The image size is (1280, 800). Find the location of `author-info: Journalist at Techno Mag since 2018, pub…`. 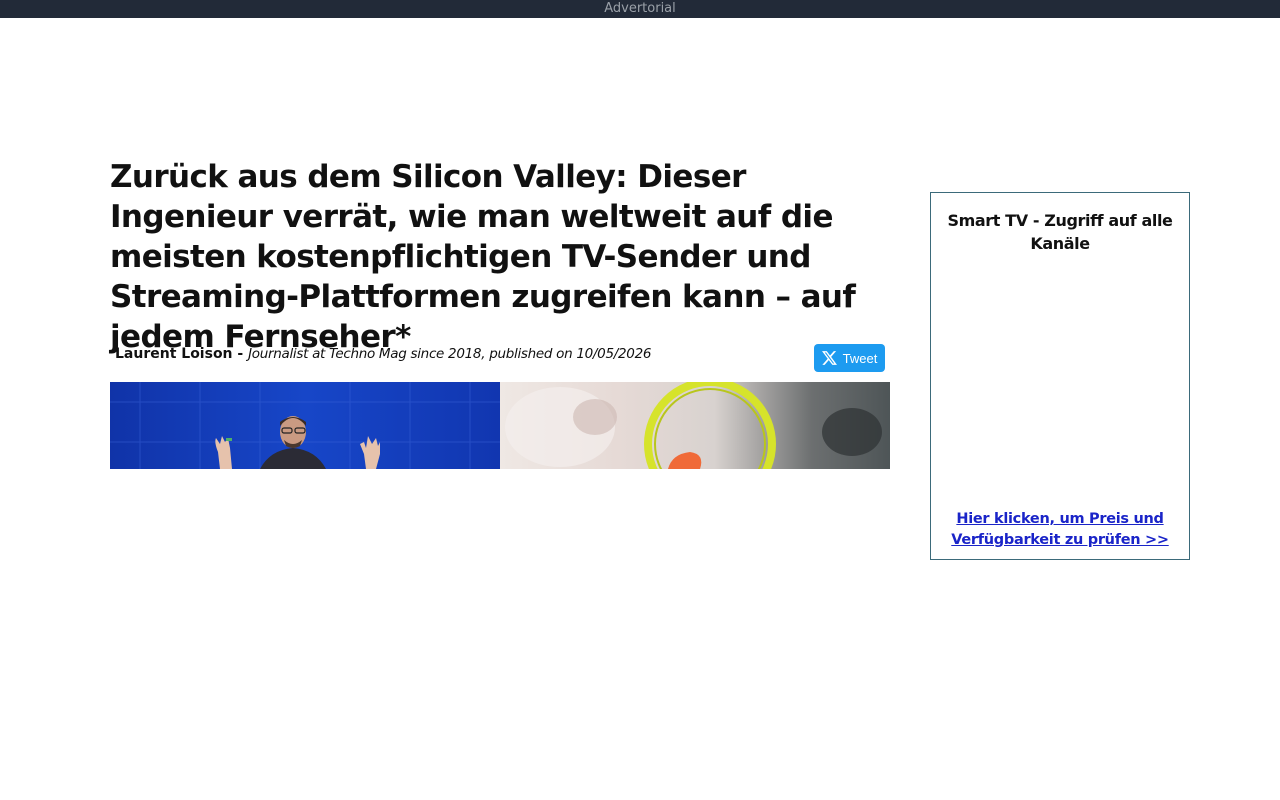

author-info: Journalist at Techno Mag since 2018, pub… is located at coordinates (450, 354).